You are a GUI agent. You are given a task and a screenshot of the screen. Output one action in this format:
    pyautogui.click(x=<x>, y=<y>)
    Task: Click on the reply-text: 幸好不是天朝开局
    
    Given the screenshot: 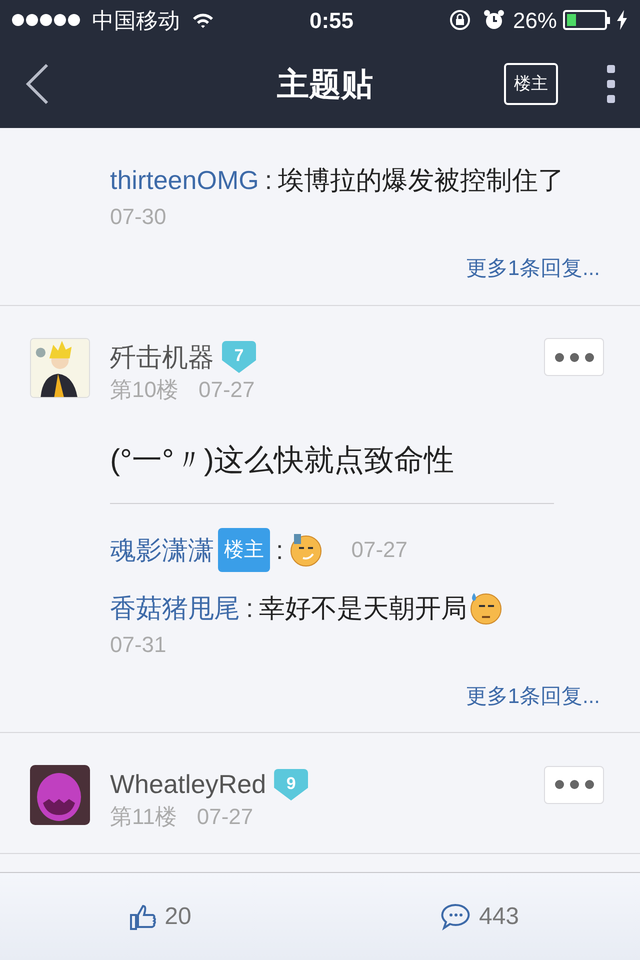 What is the action you would take?
    pyautogui.click(x=363, y=608)
    